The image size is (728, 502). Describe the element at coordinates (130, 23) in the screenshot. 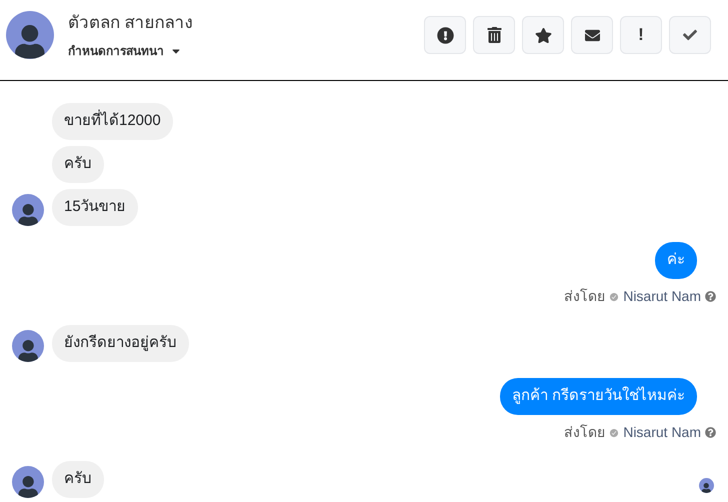

I see `contact-name: ตัวตลก สายกลาง` at that location.